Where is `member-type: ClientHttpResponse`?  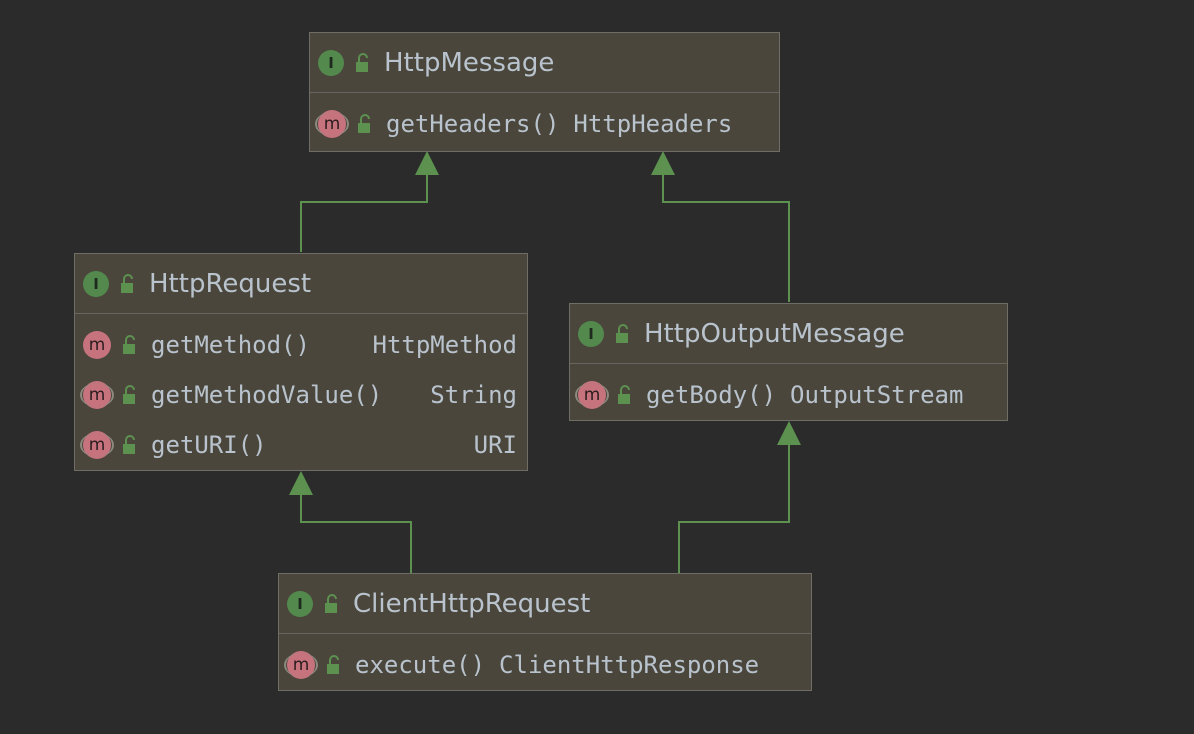 member-type: ClientHttpResponse is located at coordinates (629, 665).